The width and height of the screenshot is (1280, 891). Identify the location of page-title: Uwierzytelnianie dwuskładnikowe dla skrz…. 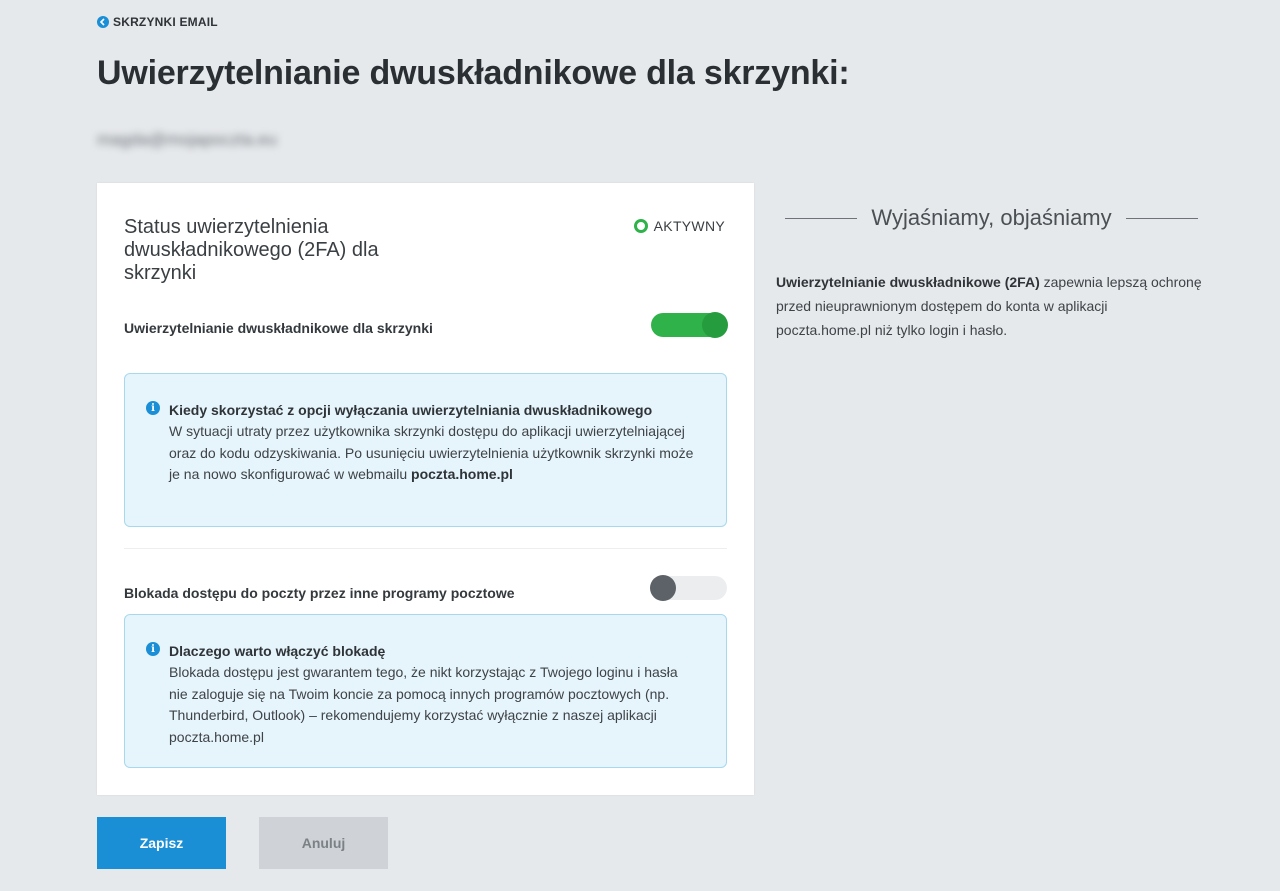
(473, 73).